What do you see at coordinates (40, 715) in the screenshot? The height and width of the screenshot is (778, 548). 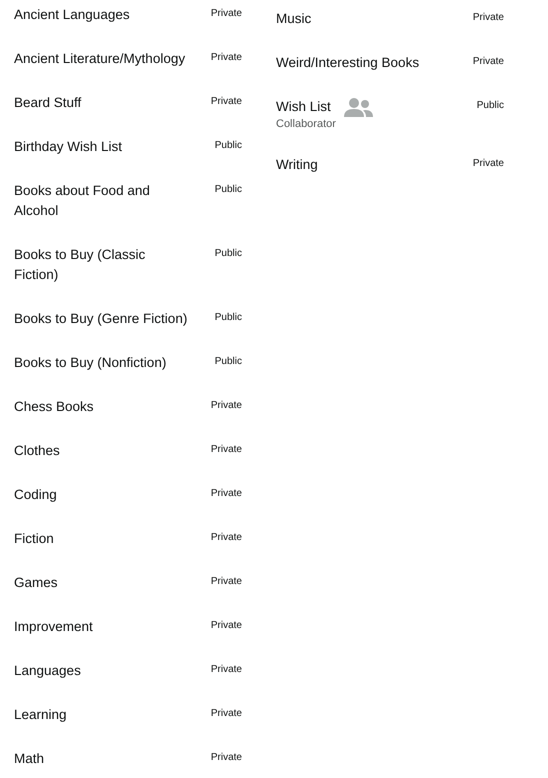 I see `list-name-link: Learning` at bounding box center [40, 715].